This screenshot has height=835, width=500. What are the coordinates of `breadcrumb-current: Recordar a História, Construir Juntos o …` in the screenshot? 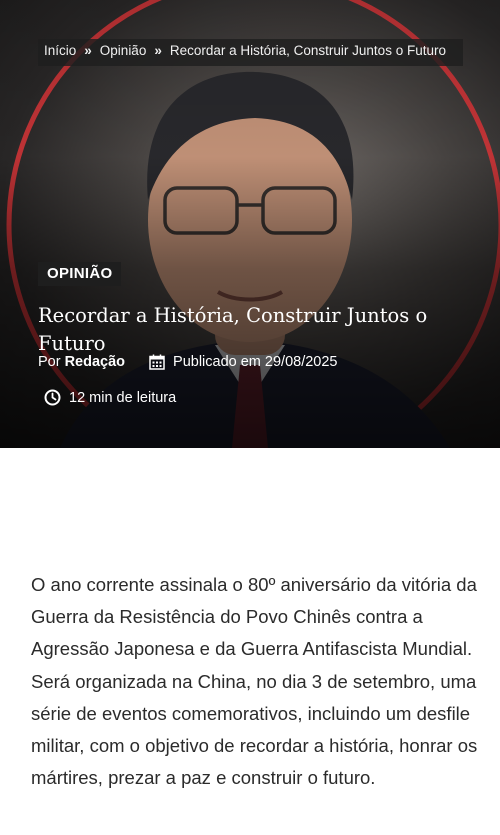 It's located at (307, 50).